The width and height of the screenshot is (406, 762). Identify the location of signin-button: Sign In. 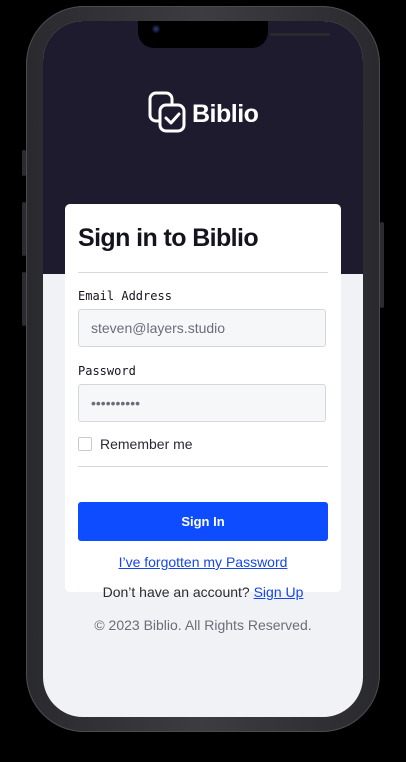
(203, 521).